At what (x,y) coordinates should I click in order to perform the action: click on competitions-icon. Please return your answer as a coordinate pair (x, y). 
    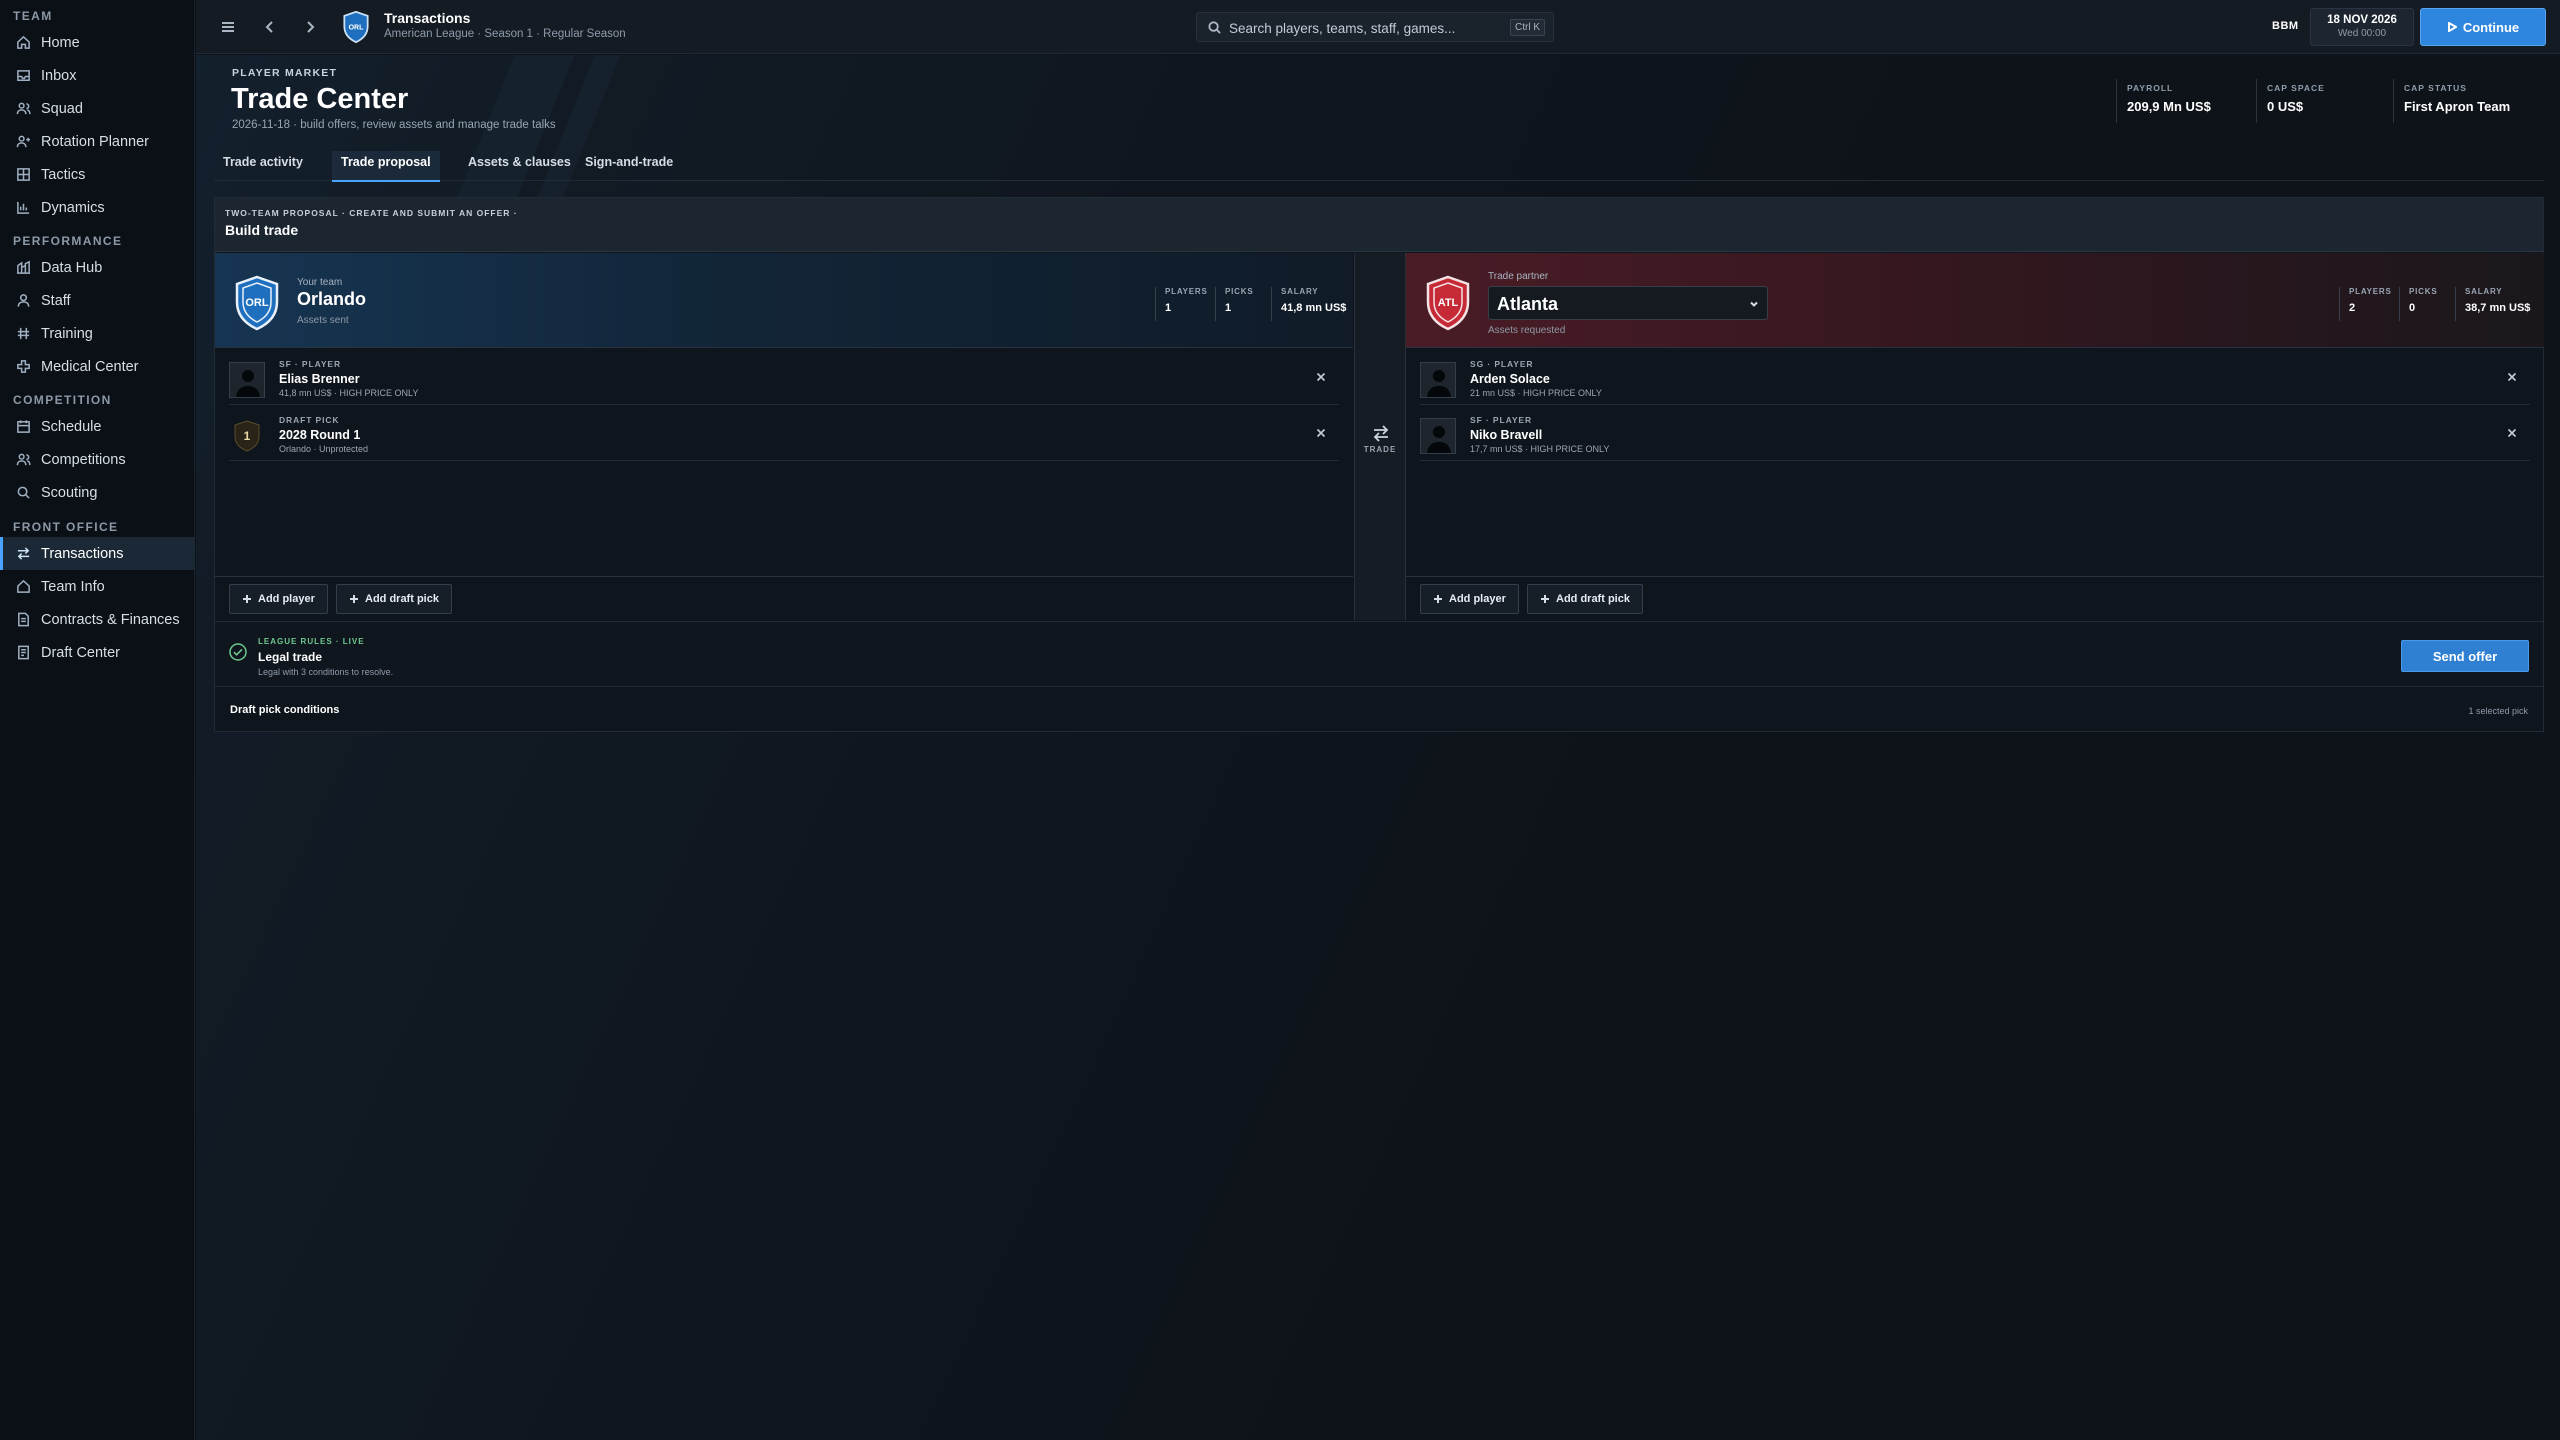
    Looking at the image, I should click on (23, 459).